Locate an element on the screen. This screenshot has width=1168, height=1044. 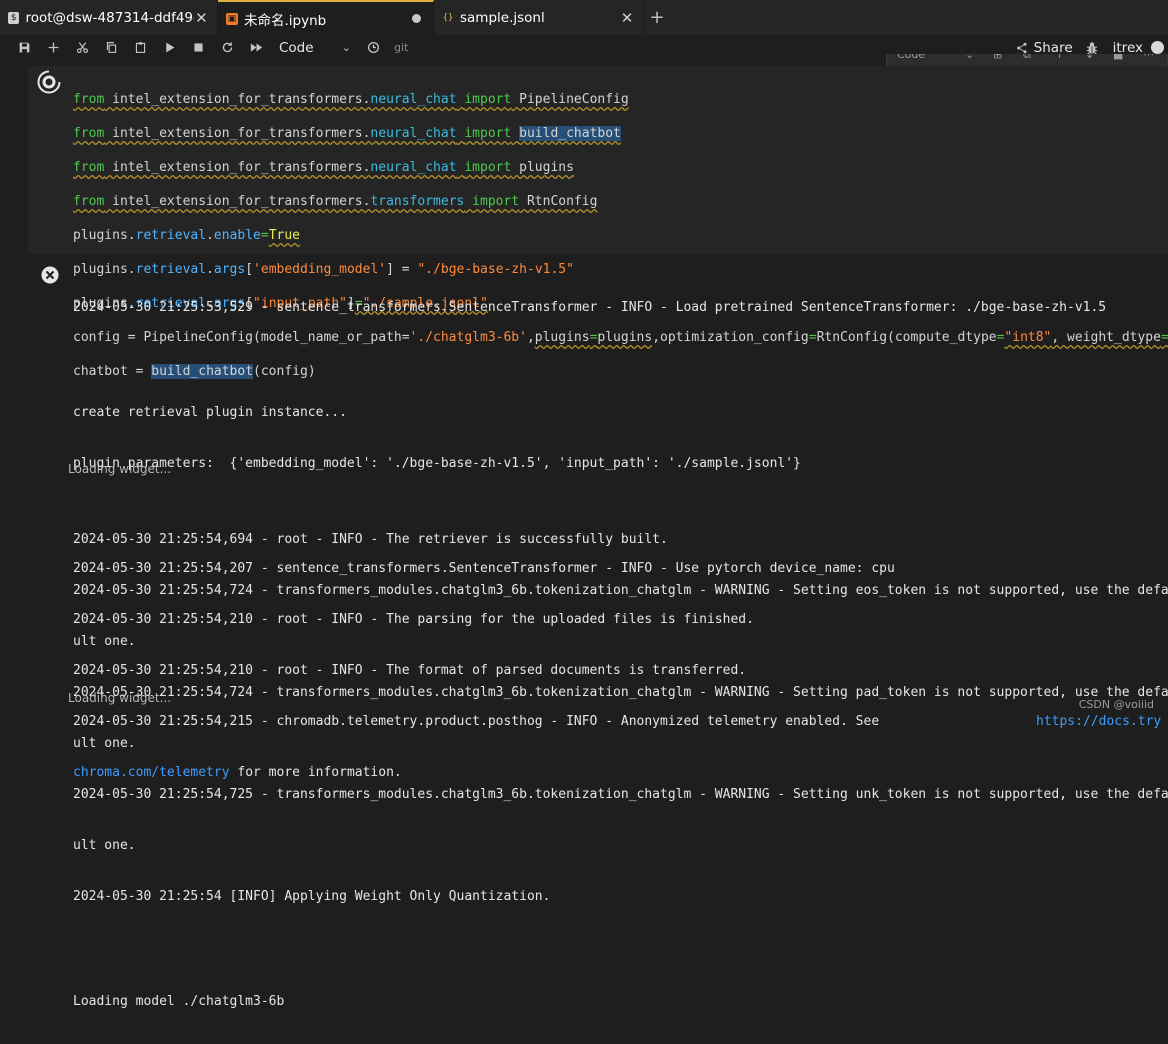
tab-sample-jsonl: {} sample.jsonl ✕ is located at coordinates (539, 17).